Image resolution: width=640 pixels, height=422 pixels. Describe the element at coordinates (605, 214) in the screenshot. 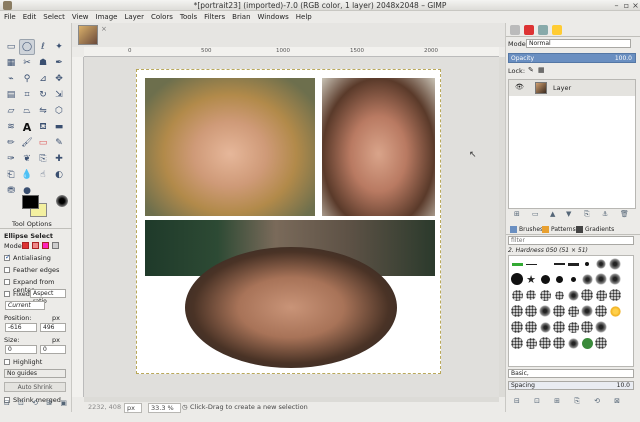

I see `anchor-layer-icon: ⚓` at that location.